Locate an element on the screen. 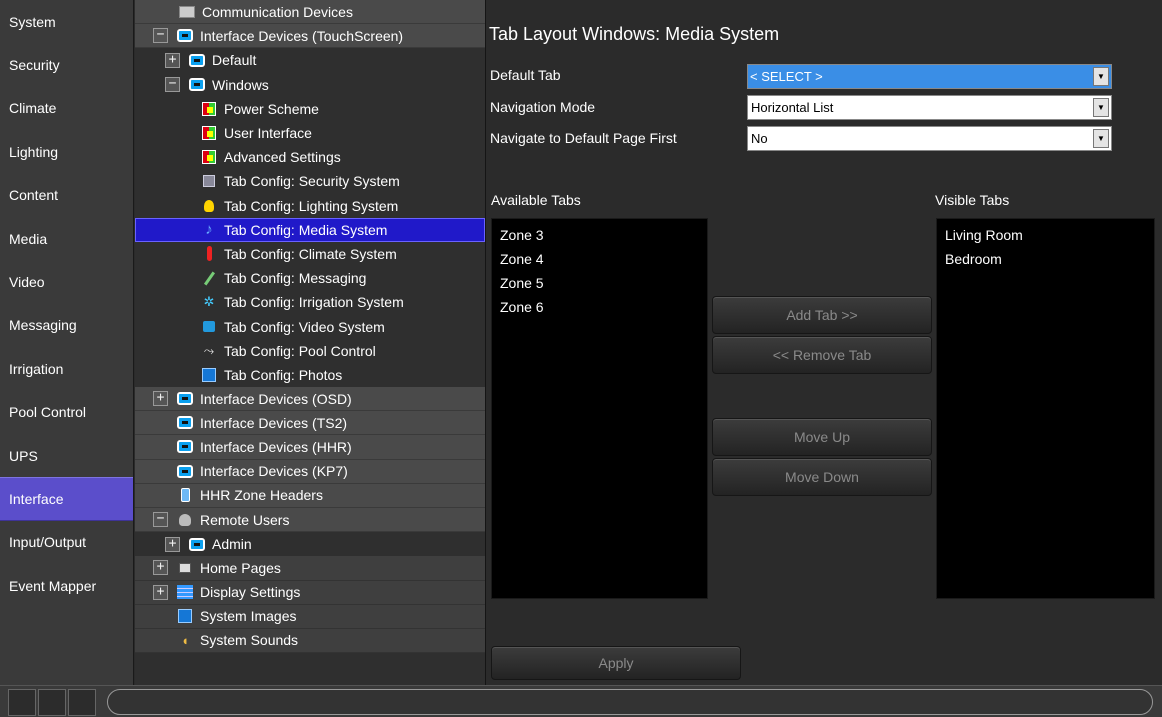  tree-item-label: Tab Config: Photos is located at coordinates (283, 374).